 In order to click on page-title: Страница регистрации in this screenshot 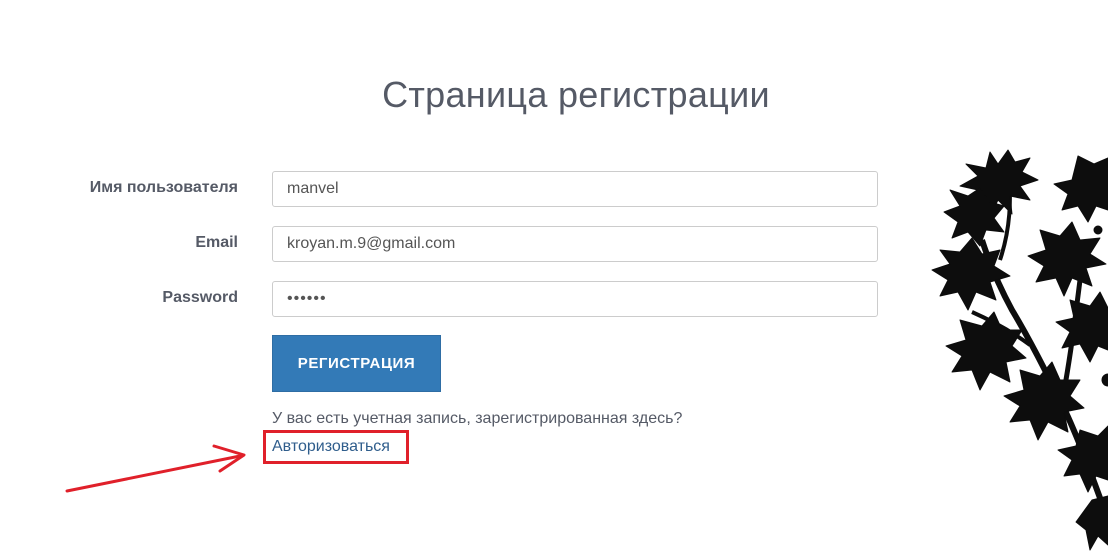, I will do `click(576, 94)`.